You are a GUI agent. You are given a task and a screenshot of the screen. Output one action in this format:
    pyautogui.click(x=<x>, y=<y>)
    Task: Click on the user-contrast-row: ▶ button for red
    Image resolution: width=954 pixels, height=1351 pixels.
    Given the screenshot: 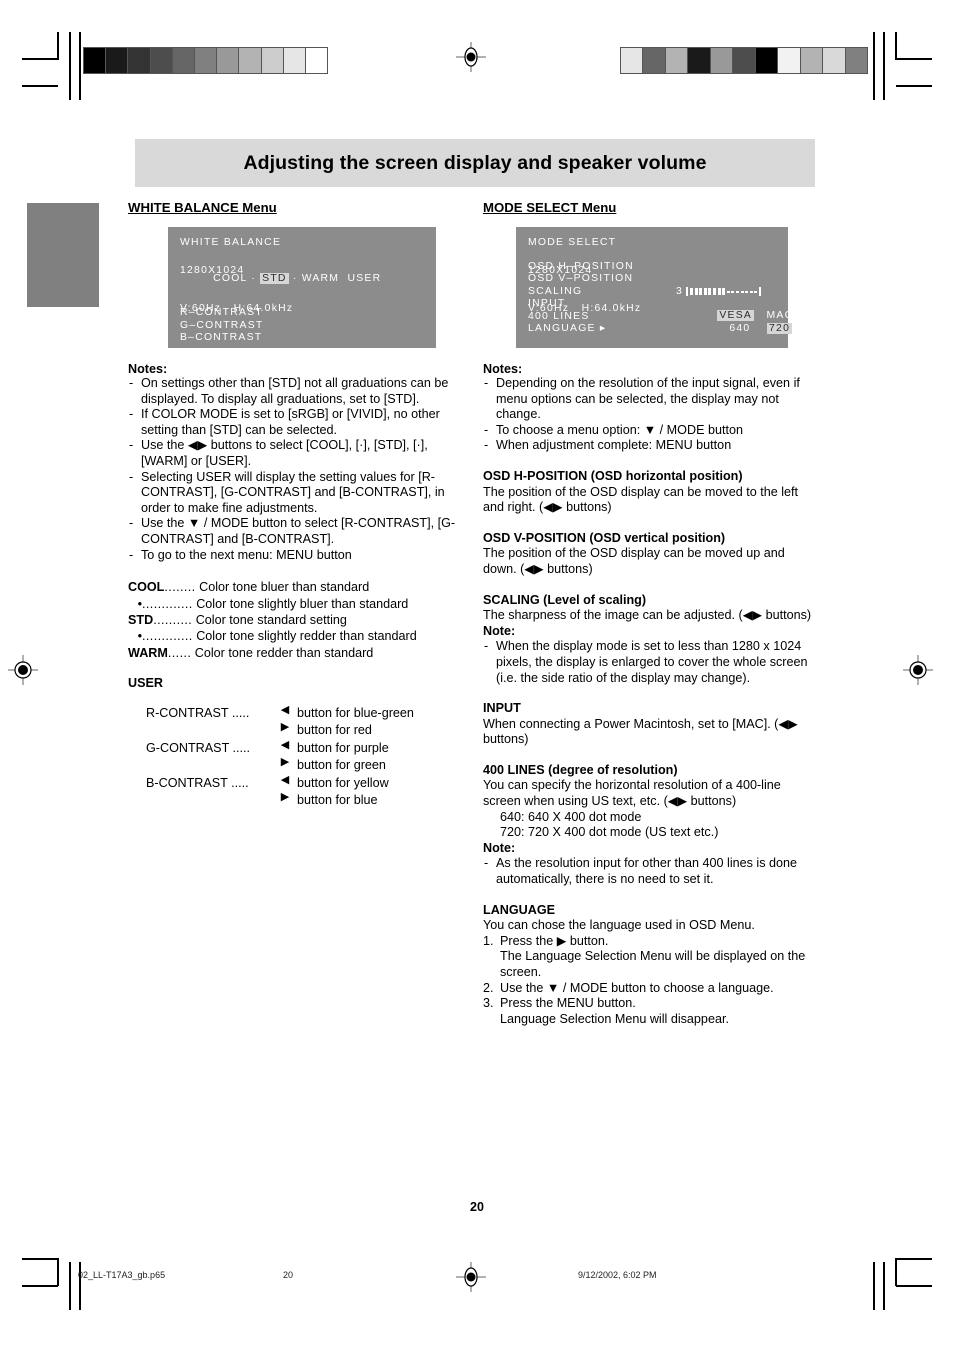 What is the action you would take?
    pyautogui.click(x=297, y=731)
    